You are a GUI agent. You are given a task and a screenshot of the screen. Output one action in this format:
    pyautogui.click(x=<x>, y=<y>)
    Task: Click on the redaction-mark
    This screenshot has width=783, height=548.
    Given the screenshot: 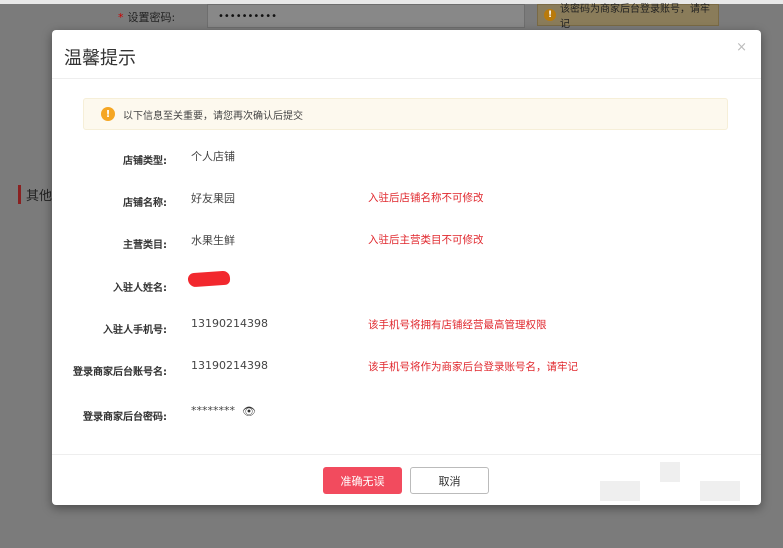 What is the action you would take?
    pyautogui.click(x=209, y=279)
    